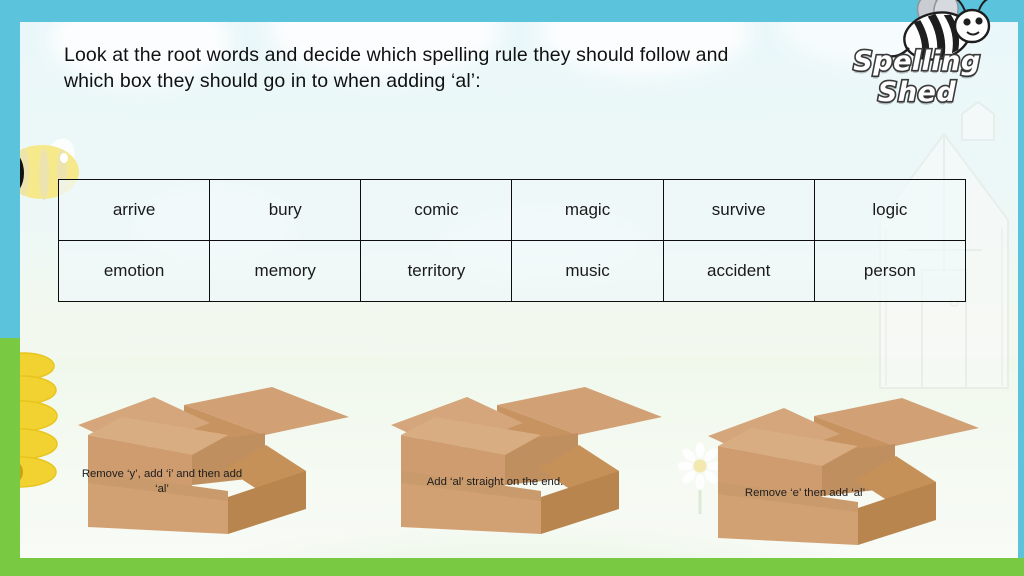 The width and height of the screenshot is (1024, 576). Describe the element at coordinates (285, 271) in the screenshot. I see `word-cell: memory` at that location.